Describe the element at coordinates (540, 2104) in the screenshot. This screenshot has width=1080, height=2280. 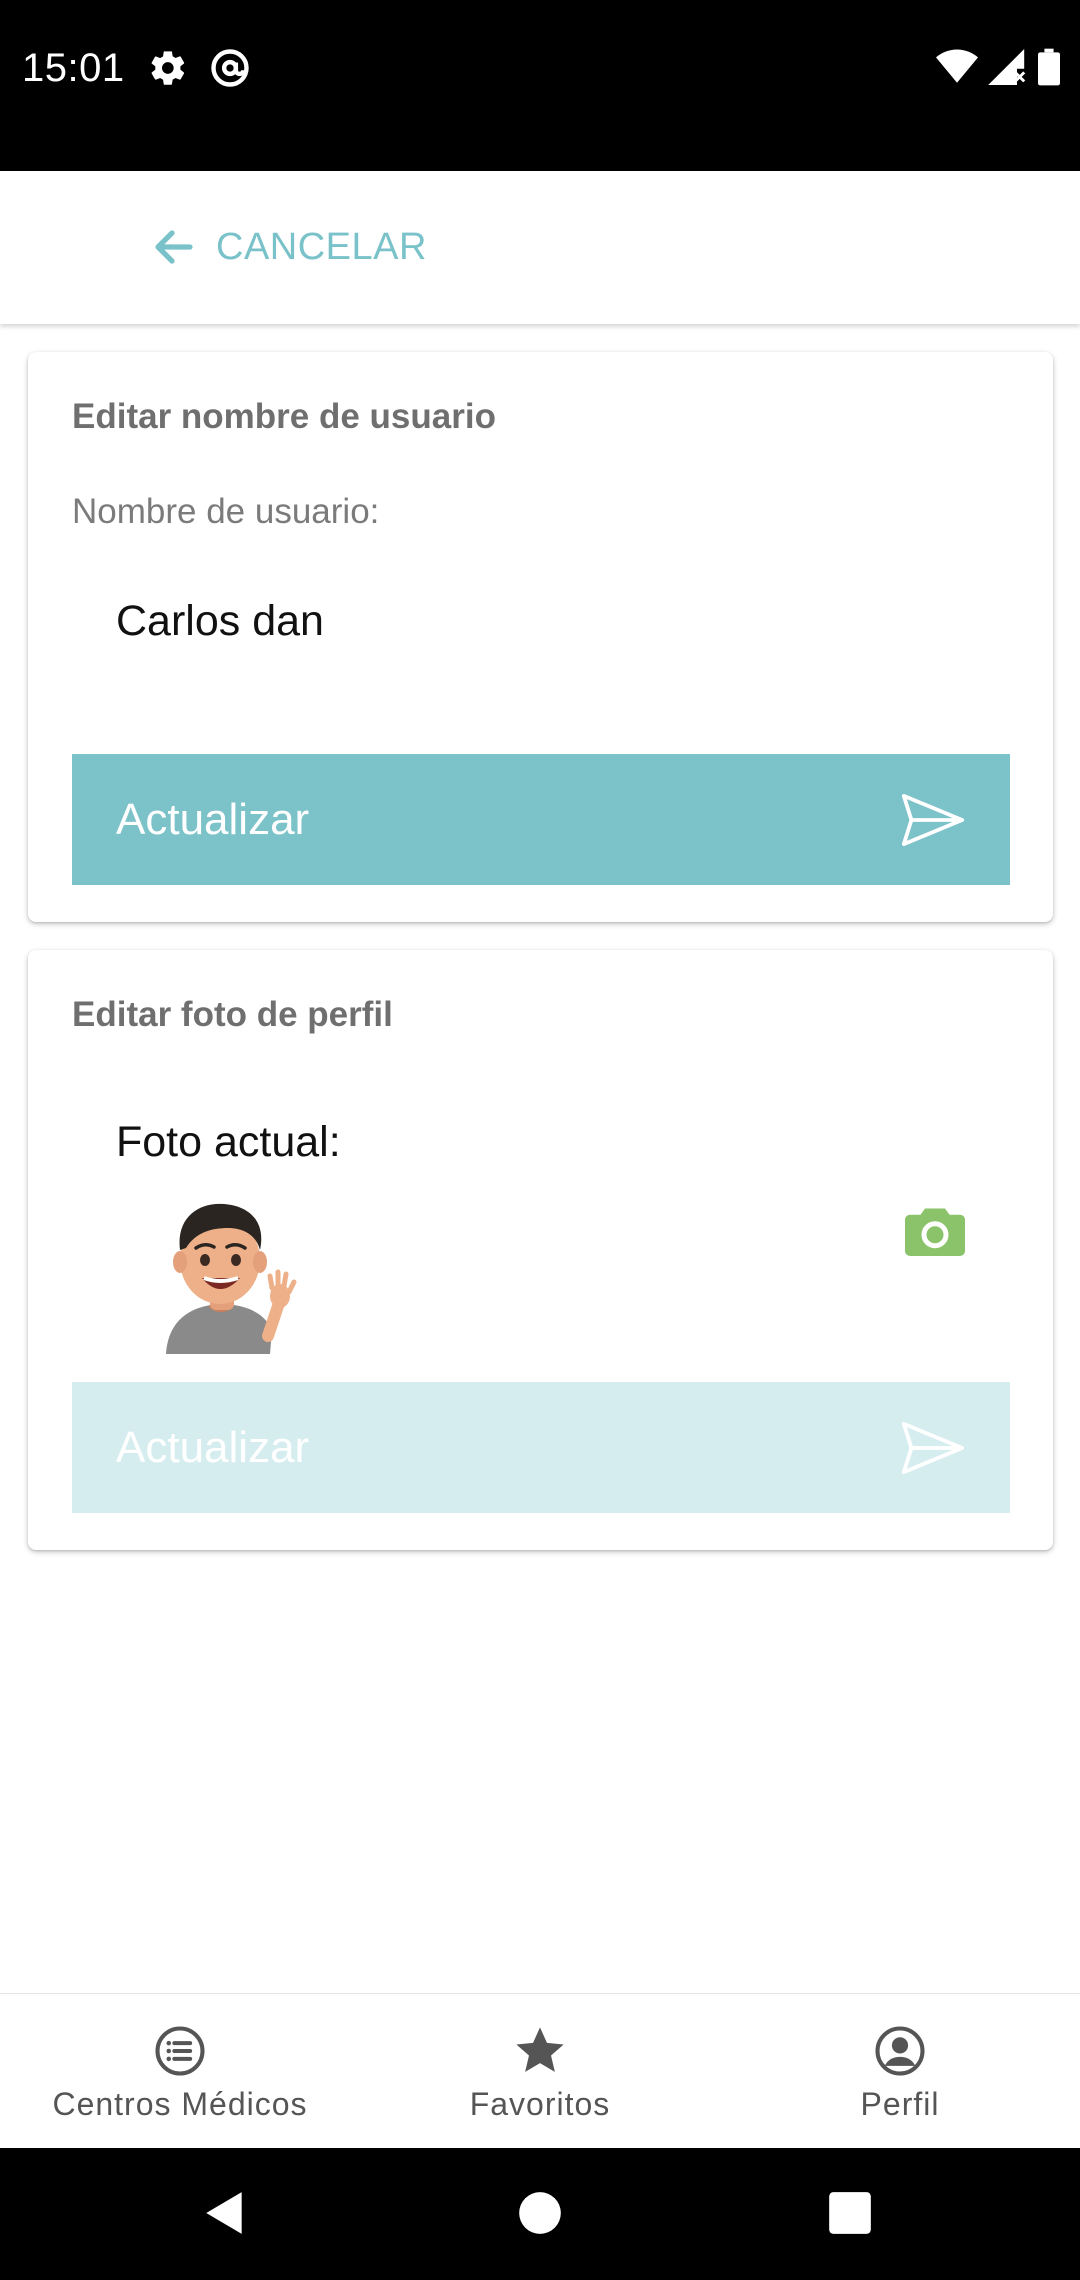
I see `nav-label: Favoritos` at that location.